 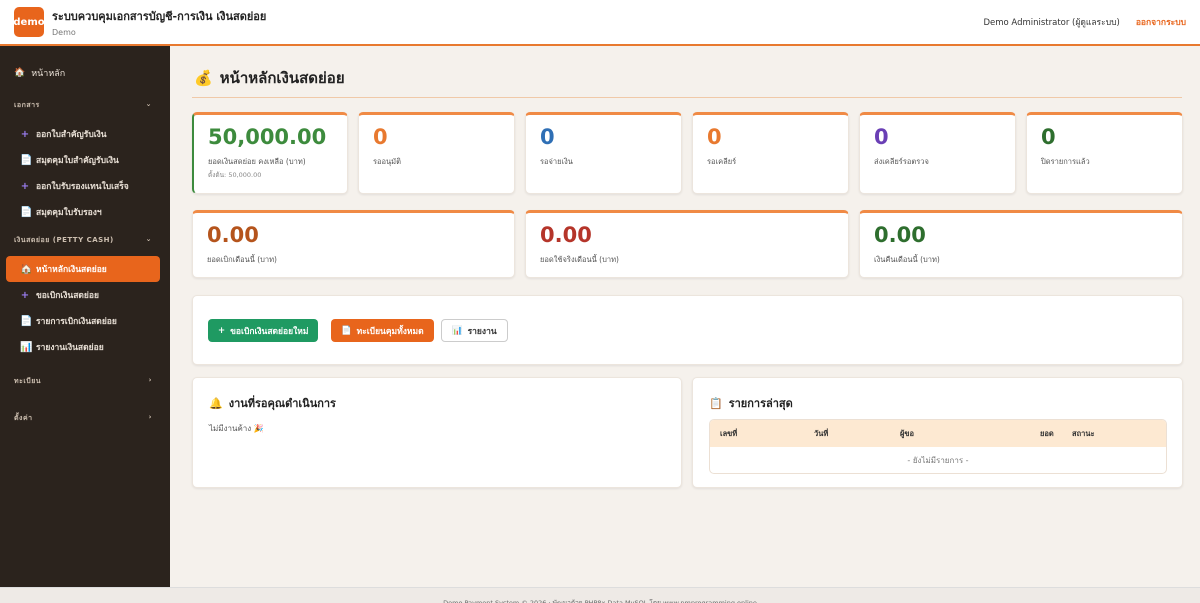 What do you see at coordinates (267, 137) in the screenshot?
I see `stat-value: 50,000.00` at bounding box center [267, 137].